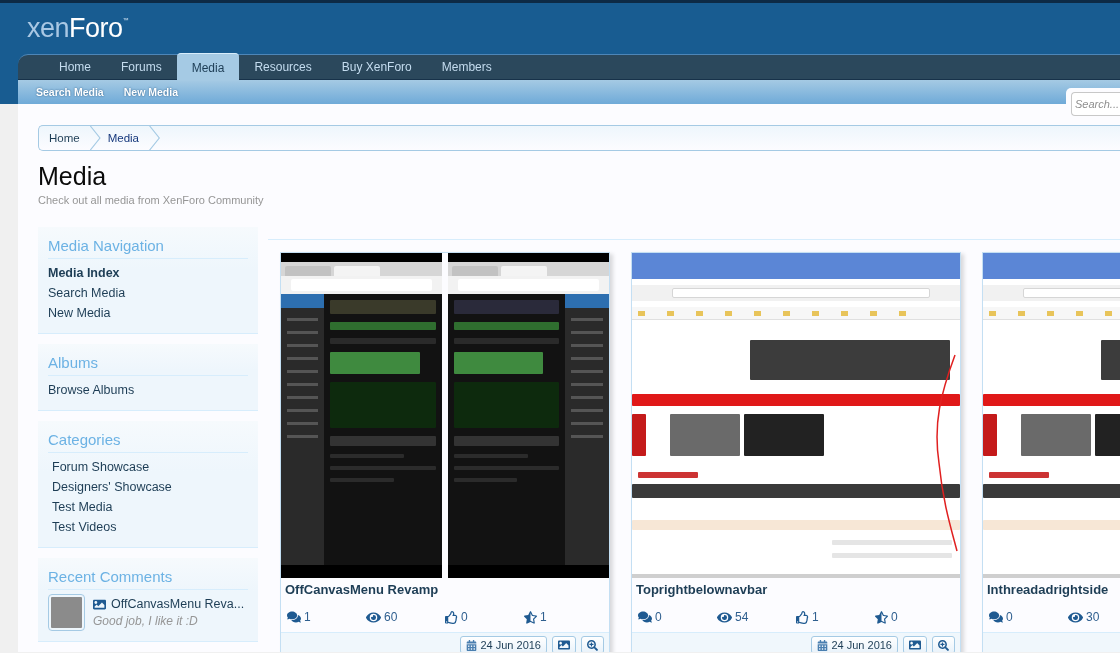  Describe the element at coordinates (141, 67) in the screenshot. I see `nav-tab: Forums` at that location.